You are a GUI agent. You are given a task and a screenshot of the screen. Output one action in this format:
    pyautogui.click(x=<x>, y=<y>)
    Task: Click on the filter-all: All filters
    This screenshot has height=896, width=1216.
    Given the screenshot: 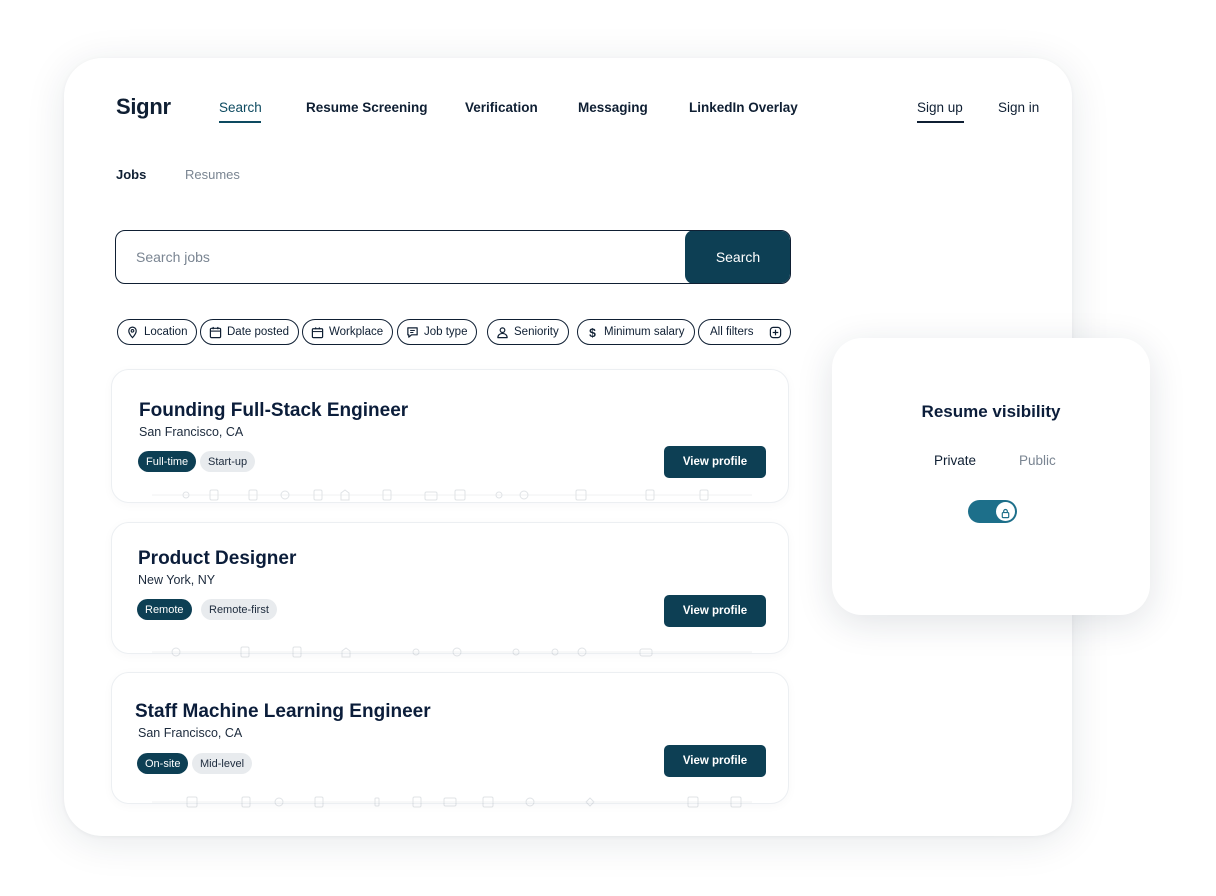 What is the action you would take?
    pyautogui.click(x=744, y=332)
    